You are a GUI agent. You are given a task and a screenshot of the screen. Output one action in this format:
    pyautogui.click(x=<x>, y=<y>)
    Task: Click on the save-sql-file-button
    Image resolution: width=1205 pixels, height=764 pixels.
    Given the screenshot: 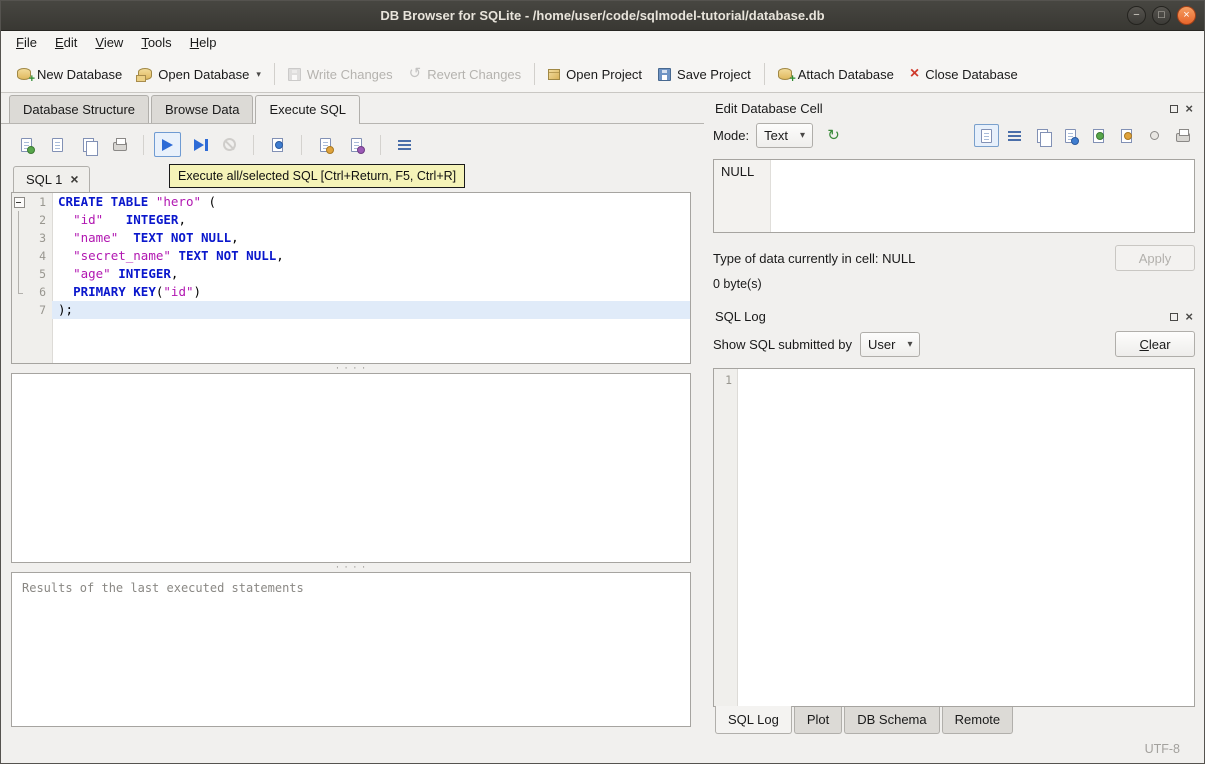 What is the action you would take?
    pyautogui.click(x=57, y=144)
    